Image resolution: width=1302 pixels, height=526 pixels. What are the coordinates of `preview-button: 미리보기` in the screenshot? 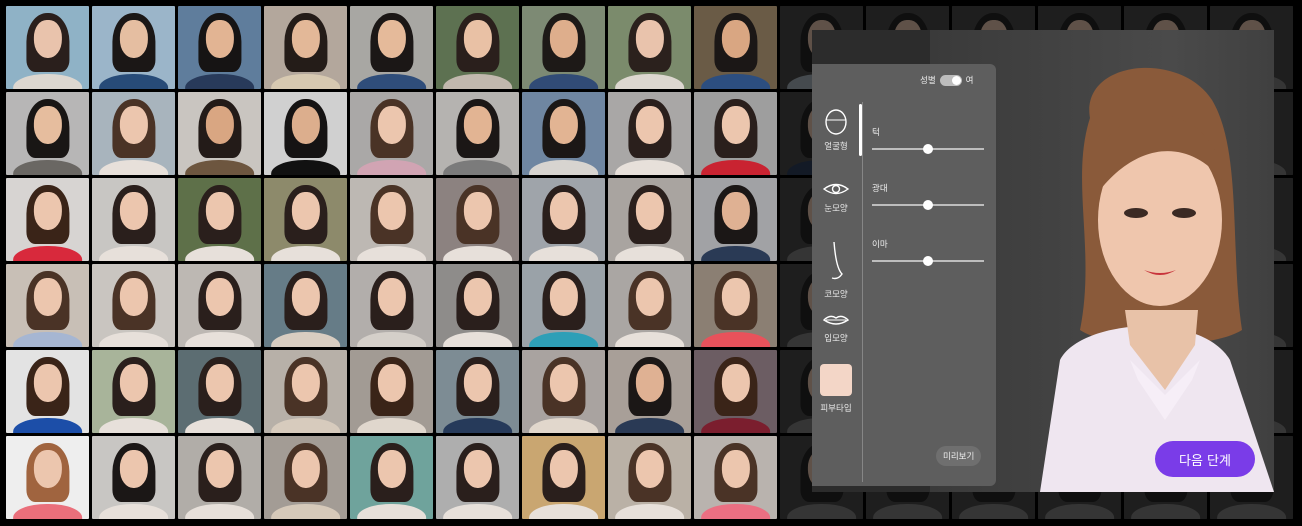 It's located at (959, 456).